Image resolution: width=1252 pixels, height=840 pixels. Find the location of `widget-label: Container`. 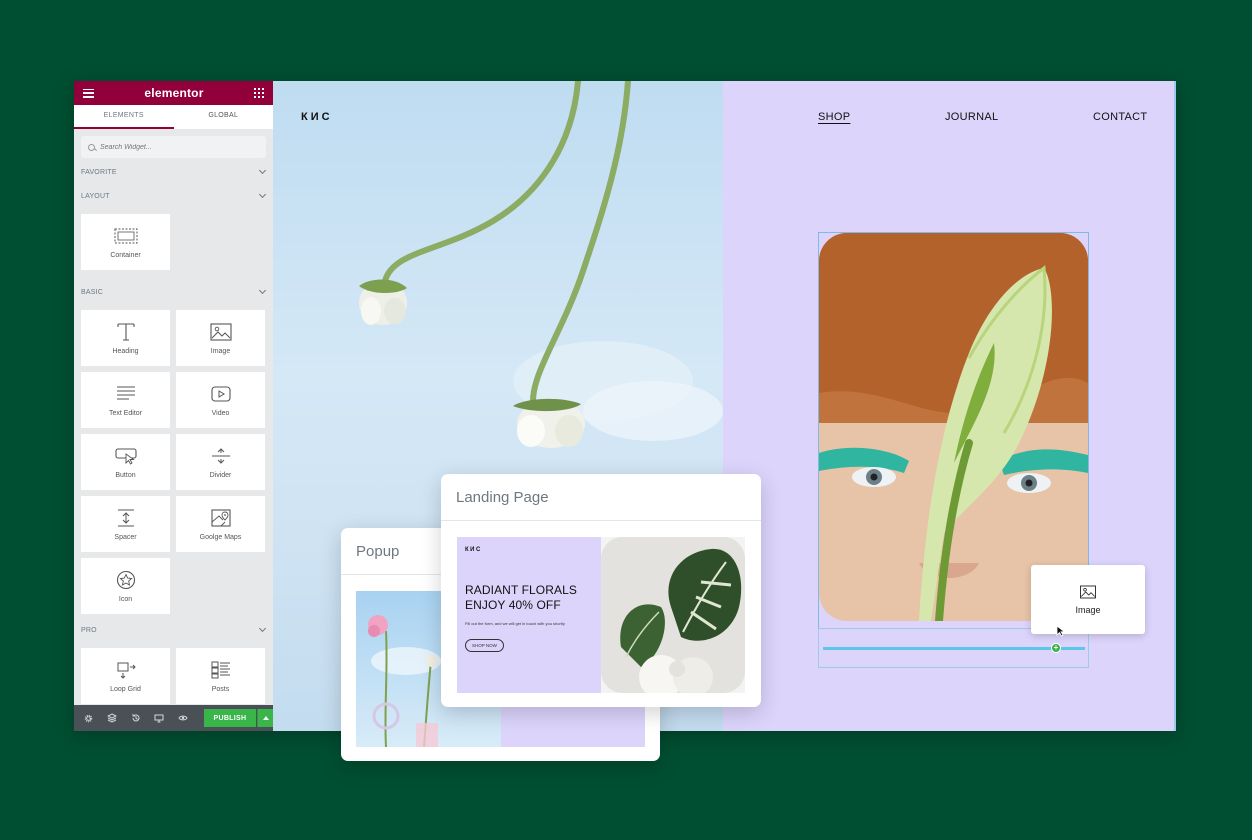

widget-label: Container is located at coordinates (125, 255).